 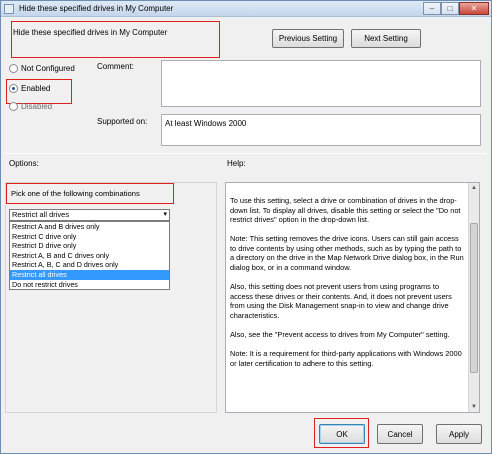 I want to click on window-controls: – □ ✕, so click(x=456, y=8).